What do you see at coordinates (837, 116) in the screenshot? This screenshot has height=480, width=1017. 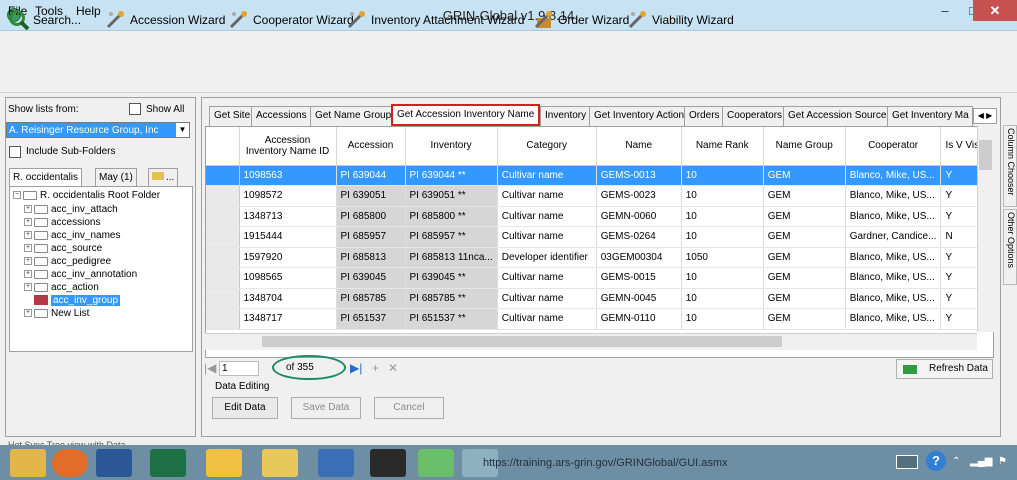 I see `tab-get-accession-source: Get Accession Source` at bounding box center [837, 116].